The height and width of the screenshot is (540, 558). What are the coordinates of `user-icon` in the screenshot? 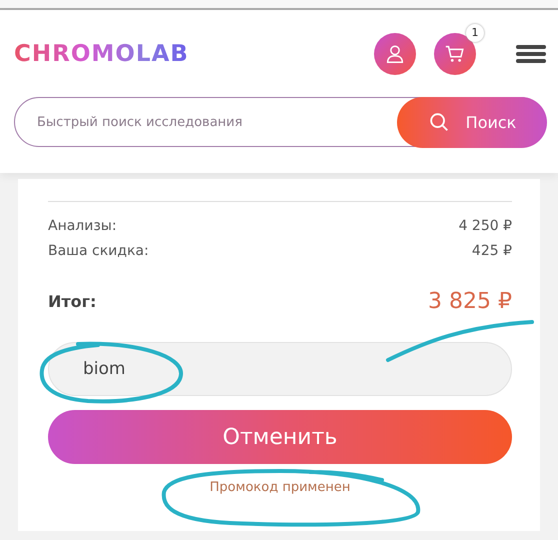 It's located at (395, 53).